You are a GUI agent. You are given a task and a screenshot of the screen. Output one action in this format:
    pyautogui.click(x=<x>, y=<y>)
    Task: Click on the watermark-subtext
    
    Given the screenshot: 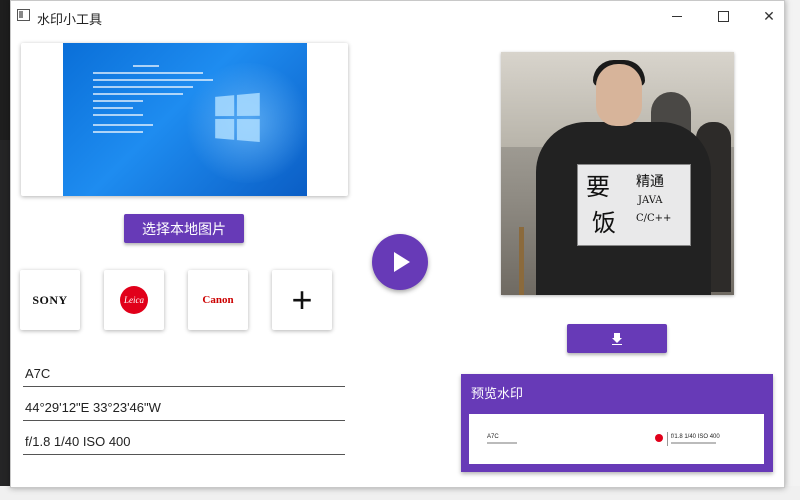 What is the action you would take?
    pyautogui.click(x=502, y=443)
    